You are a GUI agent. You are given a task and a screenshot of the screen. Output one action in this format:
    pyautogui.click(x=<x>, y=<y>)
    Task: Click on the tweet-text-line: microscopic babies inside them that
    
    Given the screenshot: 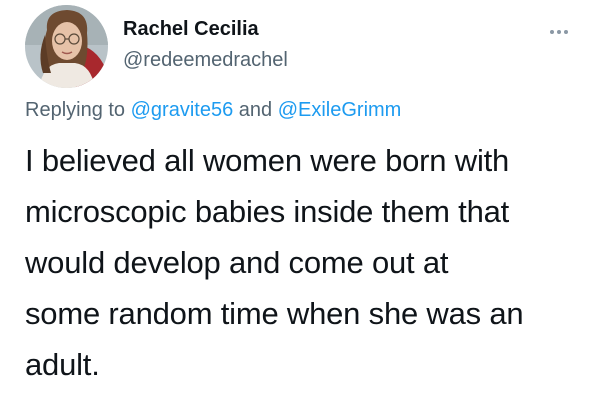 What is the action you would take?
    pyautogui.click(x=267, y=211)
    